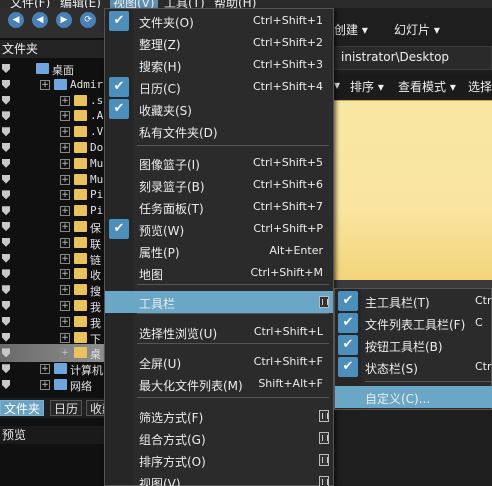 The height and width of the screenshot is (486, 492). I want to click on view-menu-item: 组合方式(G), so click(219, 438).